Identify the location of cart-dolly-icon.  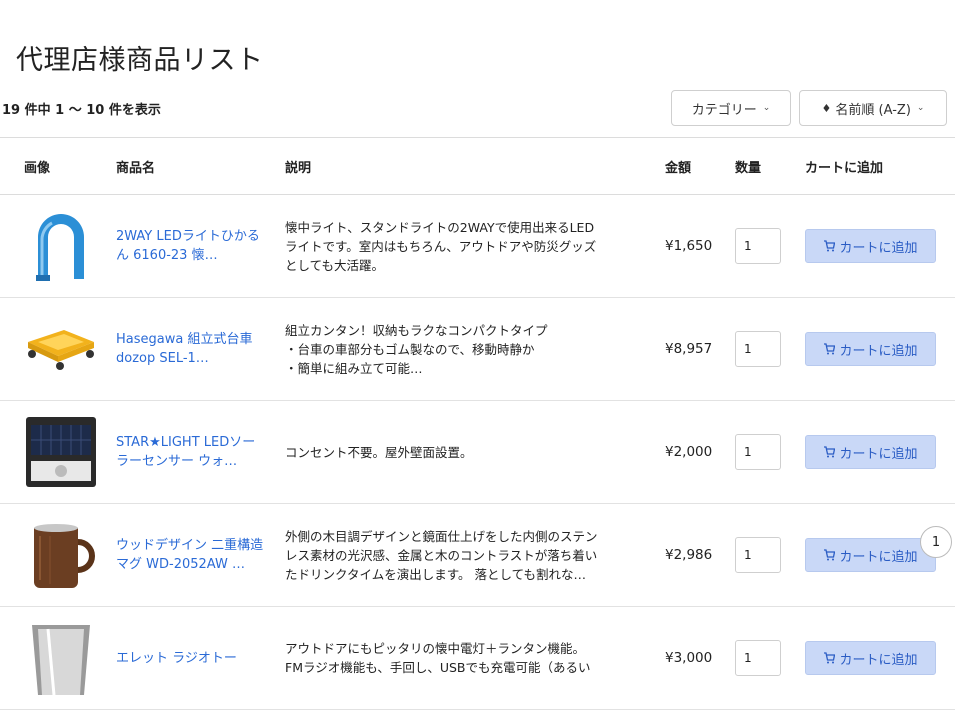
(61, 349).